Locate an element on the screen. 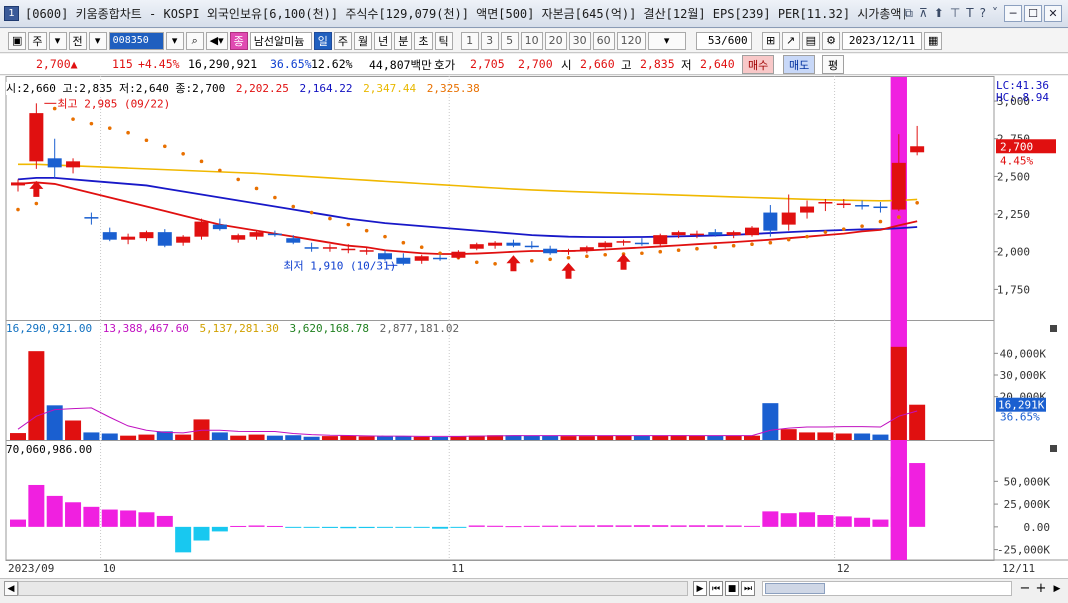 The height and width of the screenshot is (603, 1068). zoom-slider-thumb is located at coordinates (795, 588).